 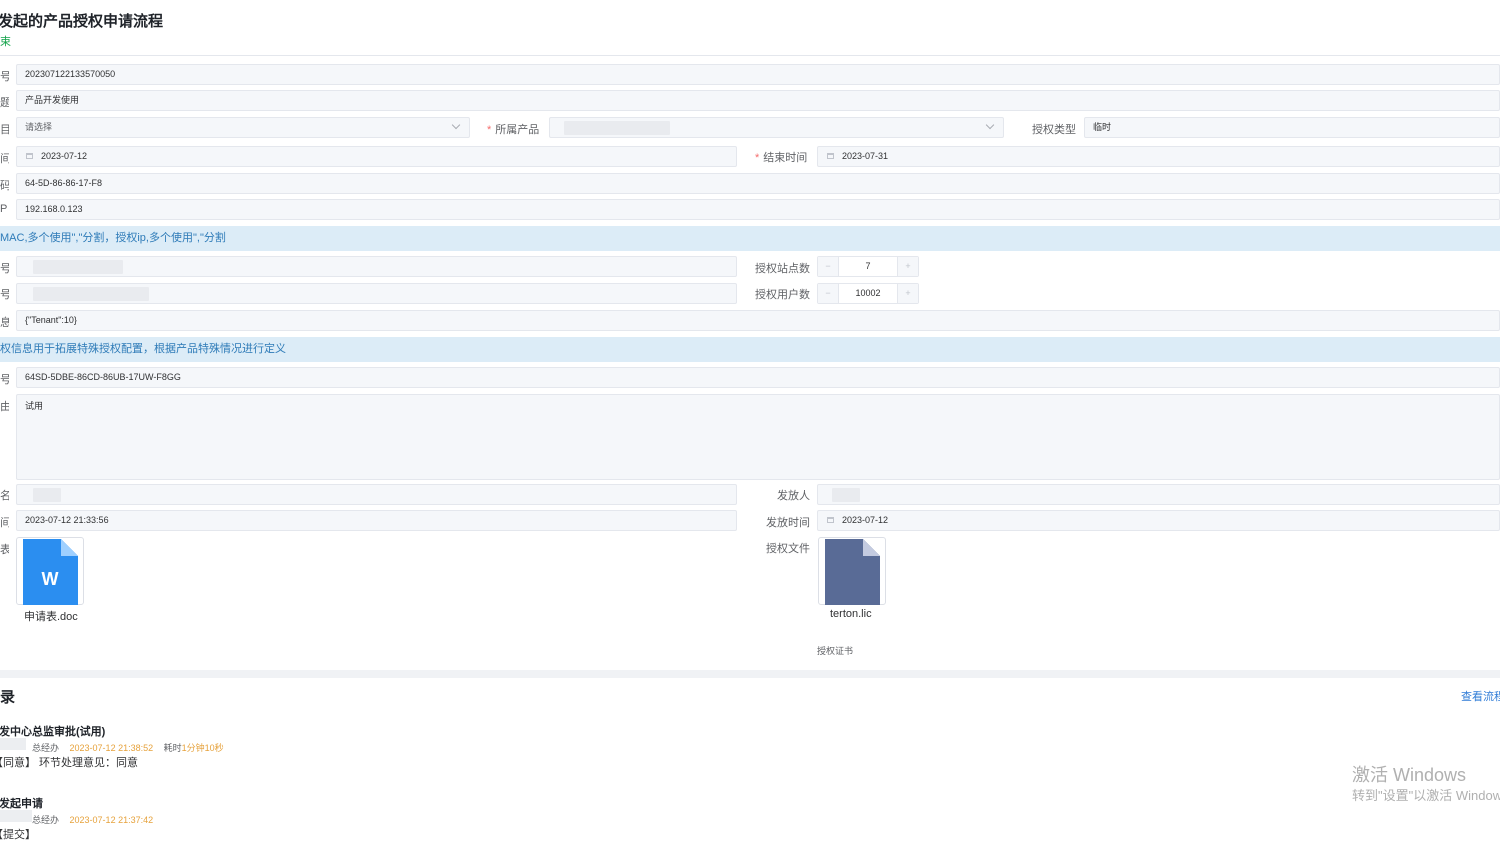 I want to click on record-meta: 总经办 2023-07-12 21:38:52 耗时1分钟10秒, so click(x=128, y=748).